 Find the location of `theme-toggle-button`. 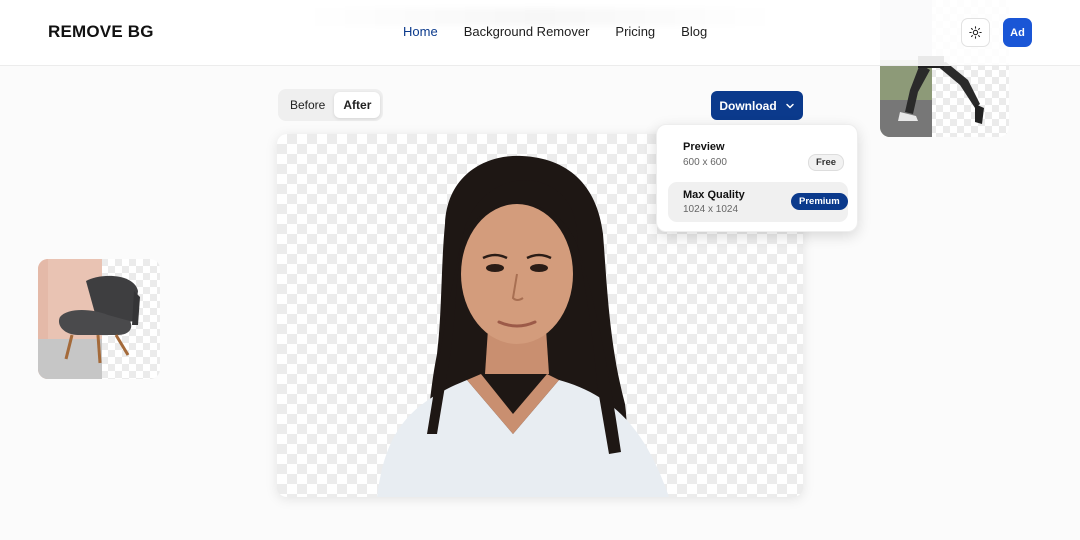

theme-toggle-button is located at coordinates (975, 32).